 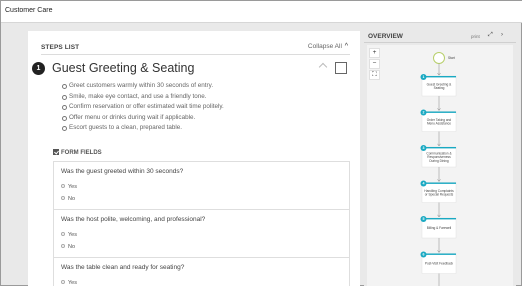 I want to click on flow-step-number: 1, so click(x=424, y=77).